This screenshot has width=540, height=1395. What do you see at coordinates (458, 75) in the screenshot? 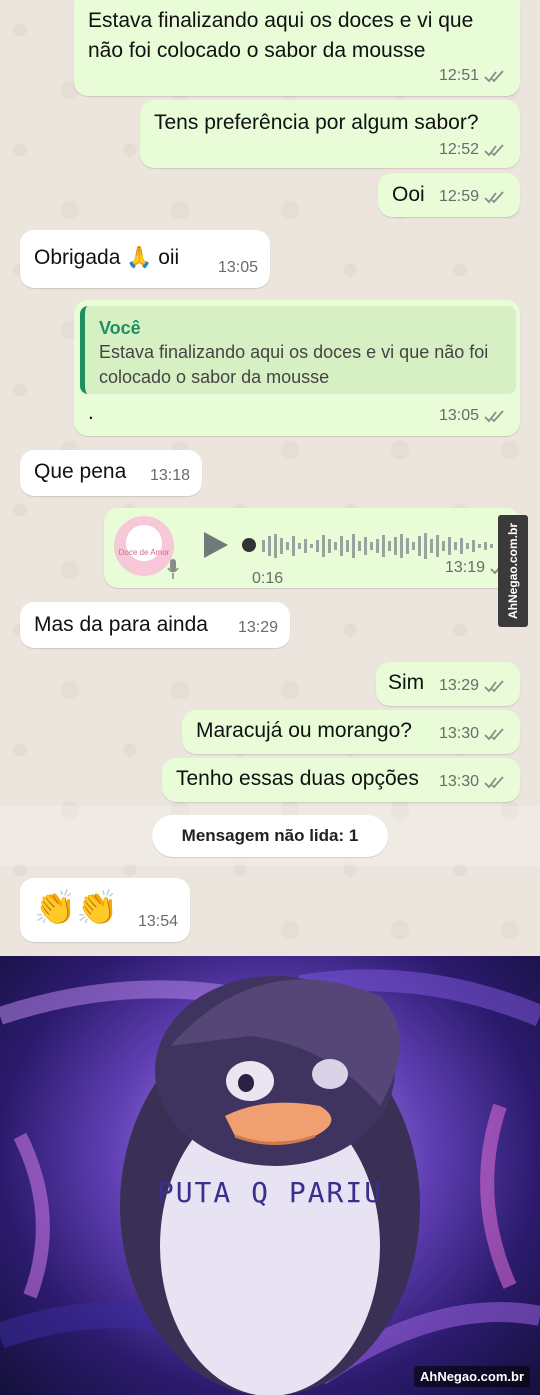
I see `message-time: 12:51` at bounding box center [458, 75].